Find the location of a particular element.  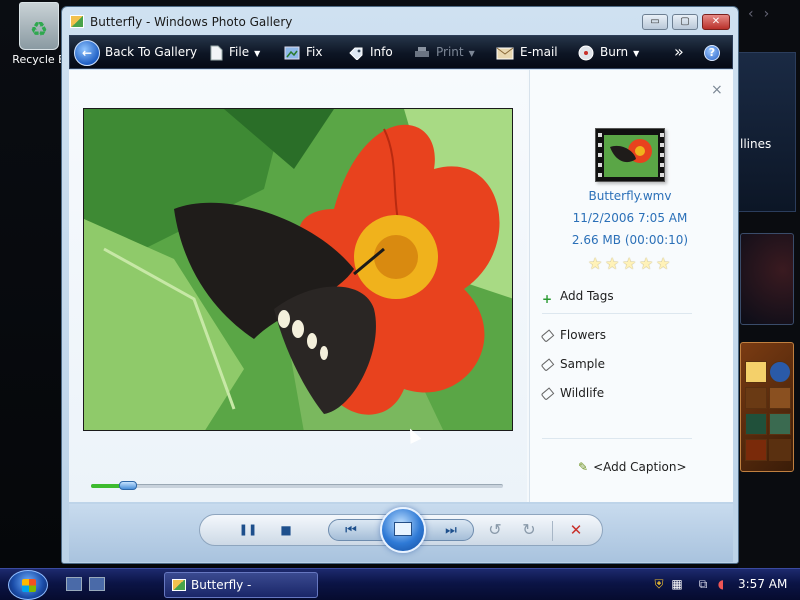

add-tag-icon: + is located at coordinates (547, 298).